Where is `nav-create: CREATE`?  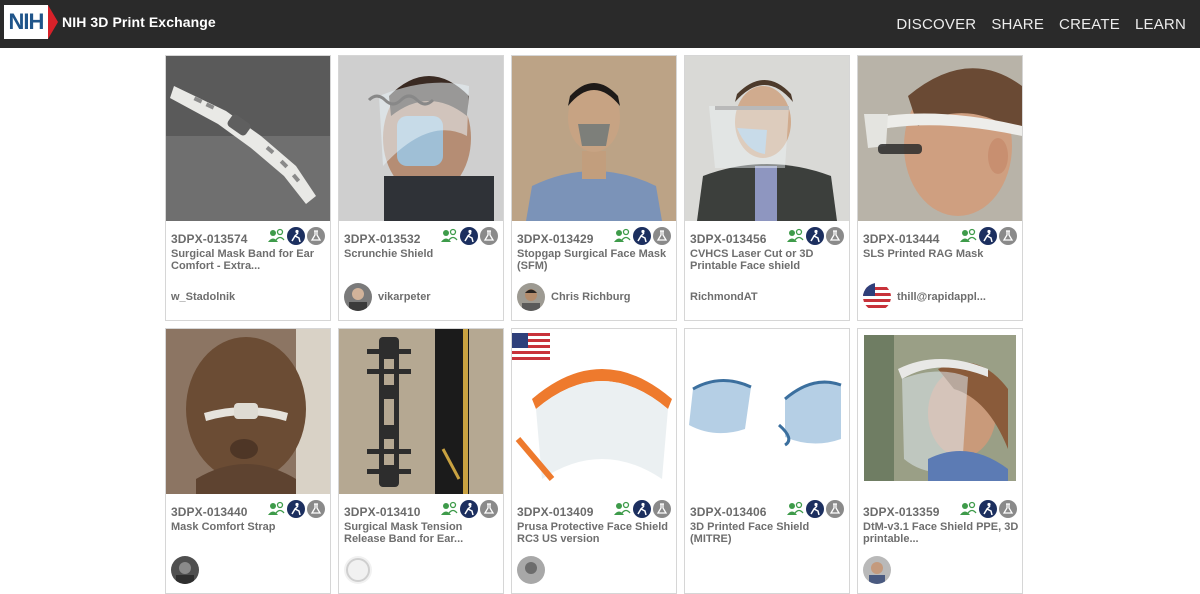 nav-create: CREATE is located at coordinates (1089, 24).